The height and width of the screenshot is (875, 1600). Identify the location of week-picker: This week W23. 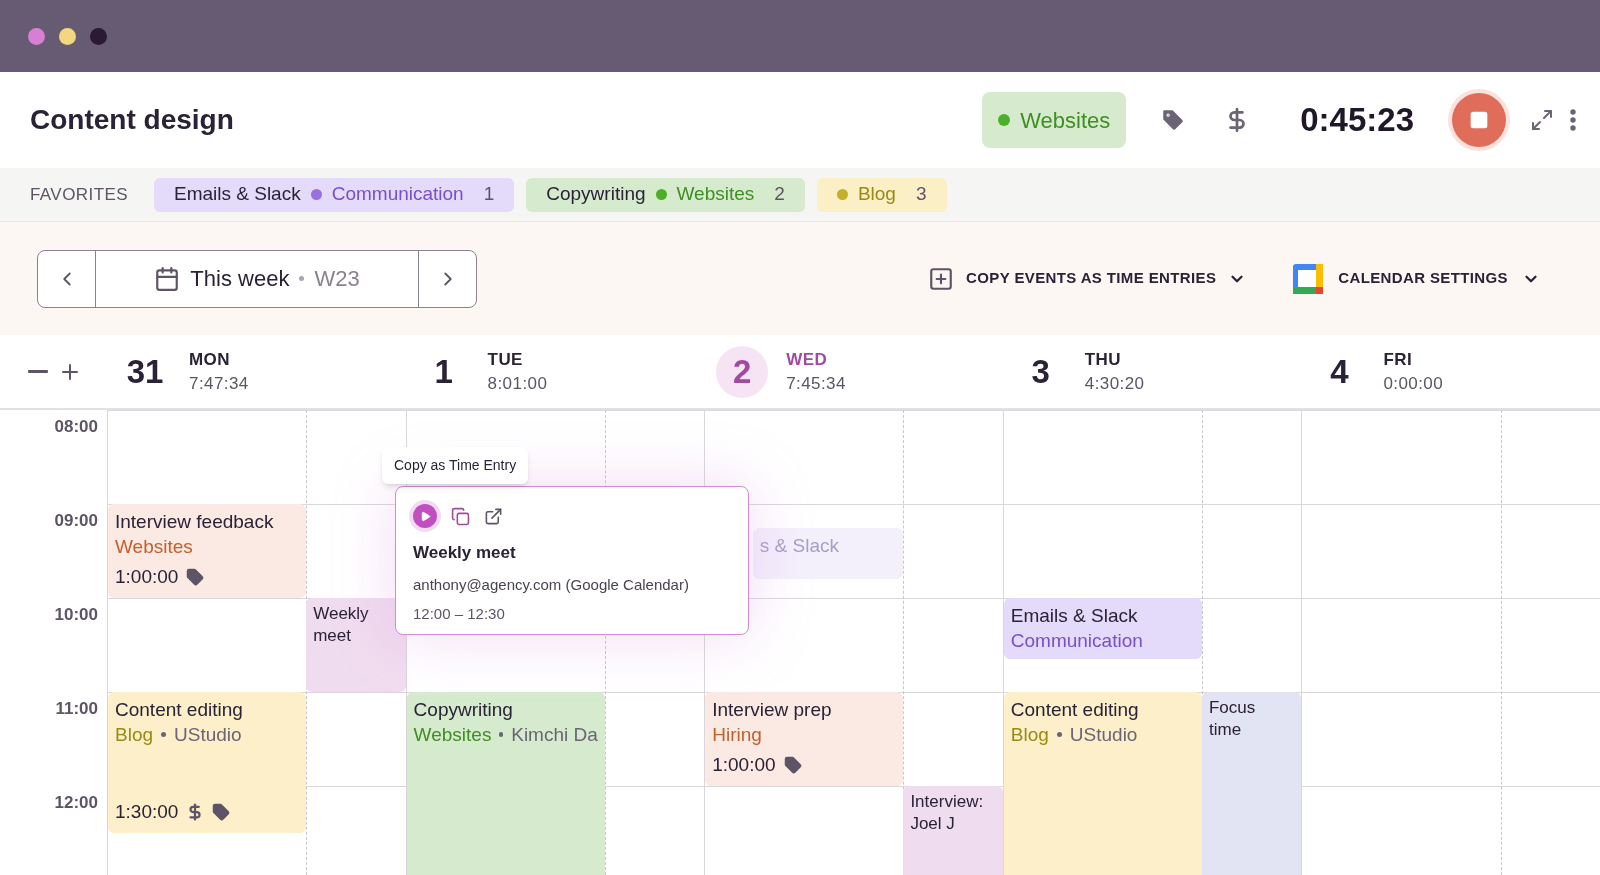
(257, 278).